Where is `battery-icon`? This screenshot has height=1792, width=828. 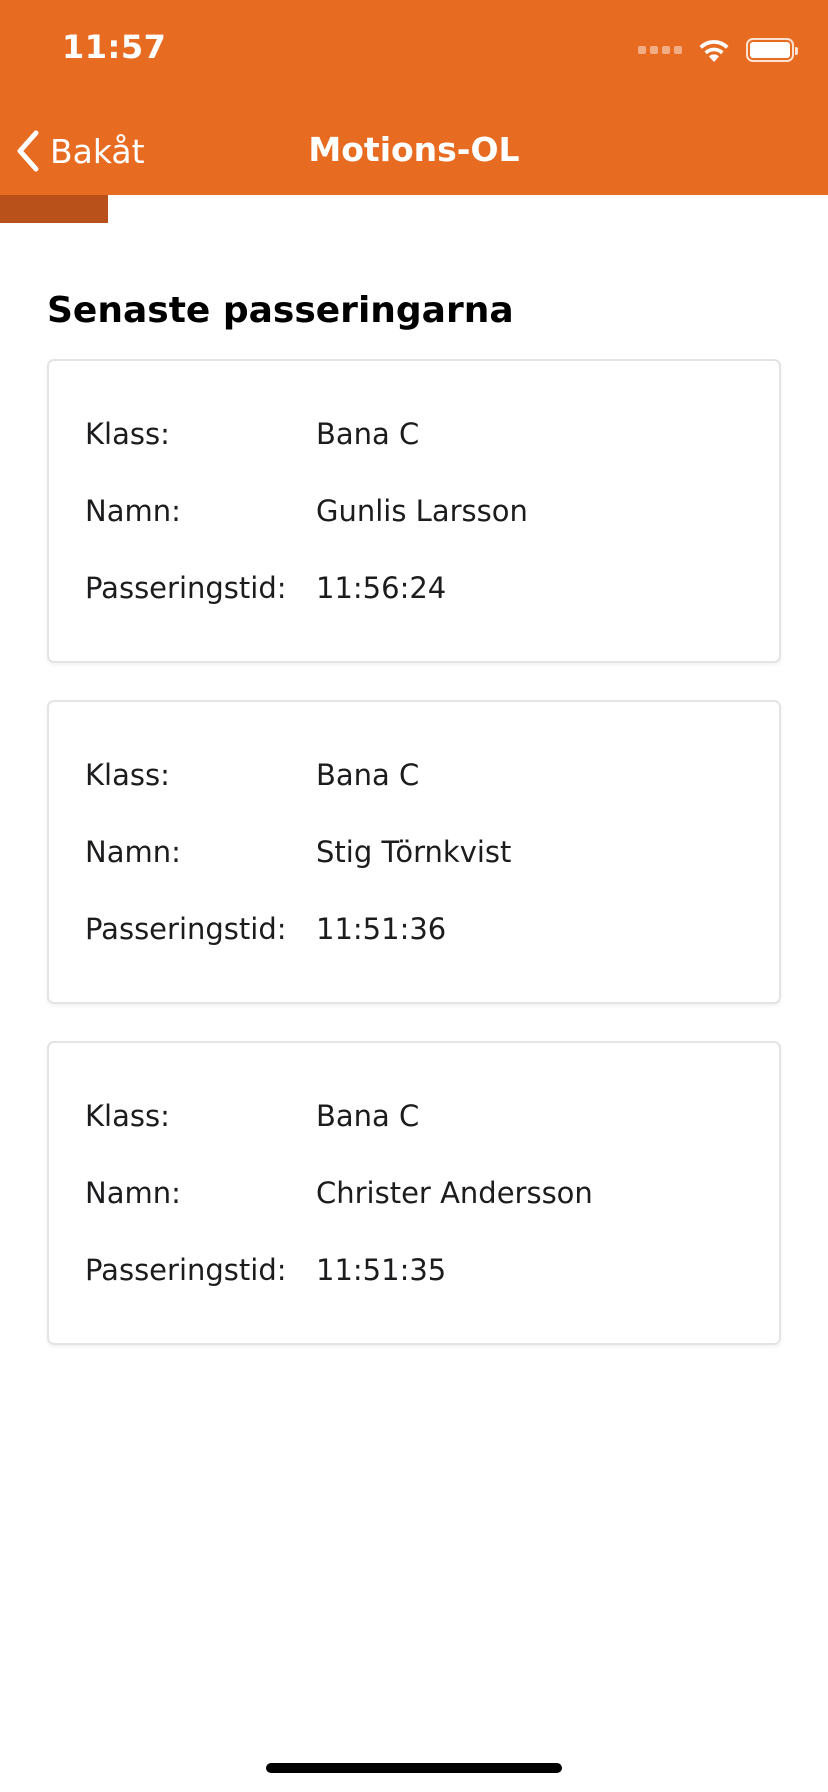 battery-icon is located at coordinates (772, 50).